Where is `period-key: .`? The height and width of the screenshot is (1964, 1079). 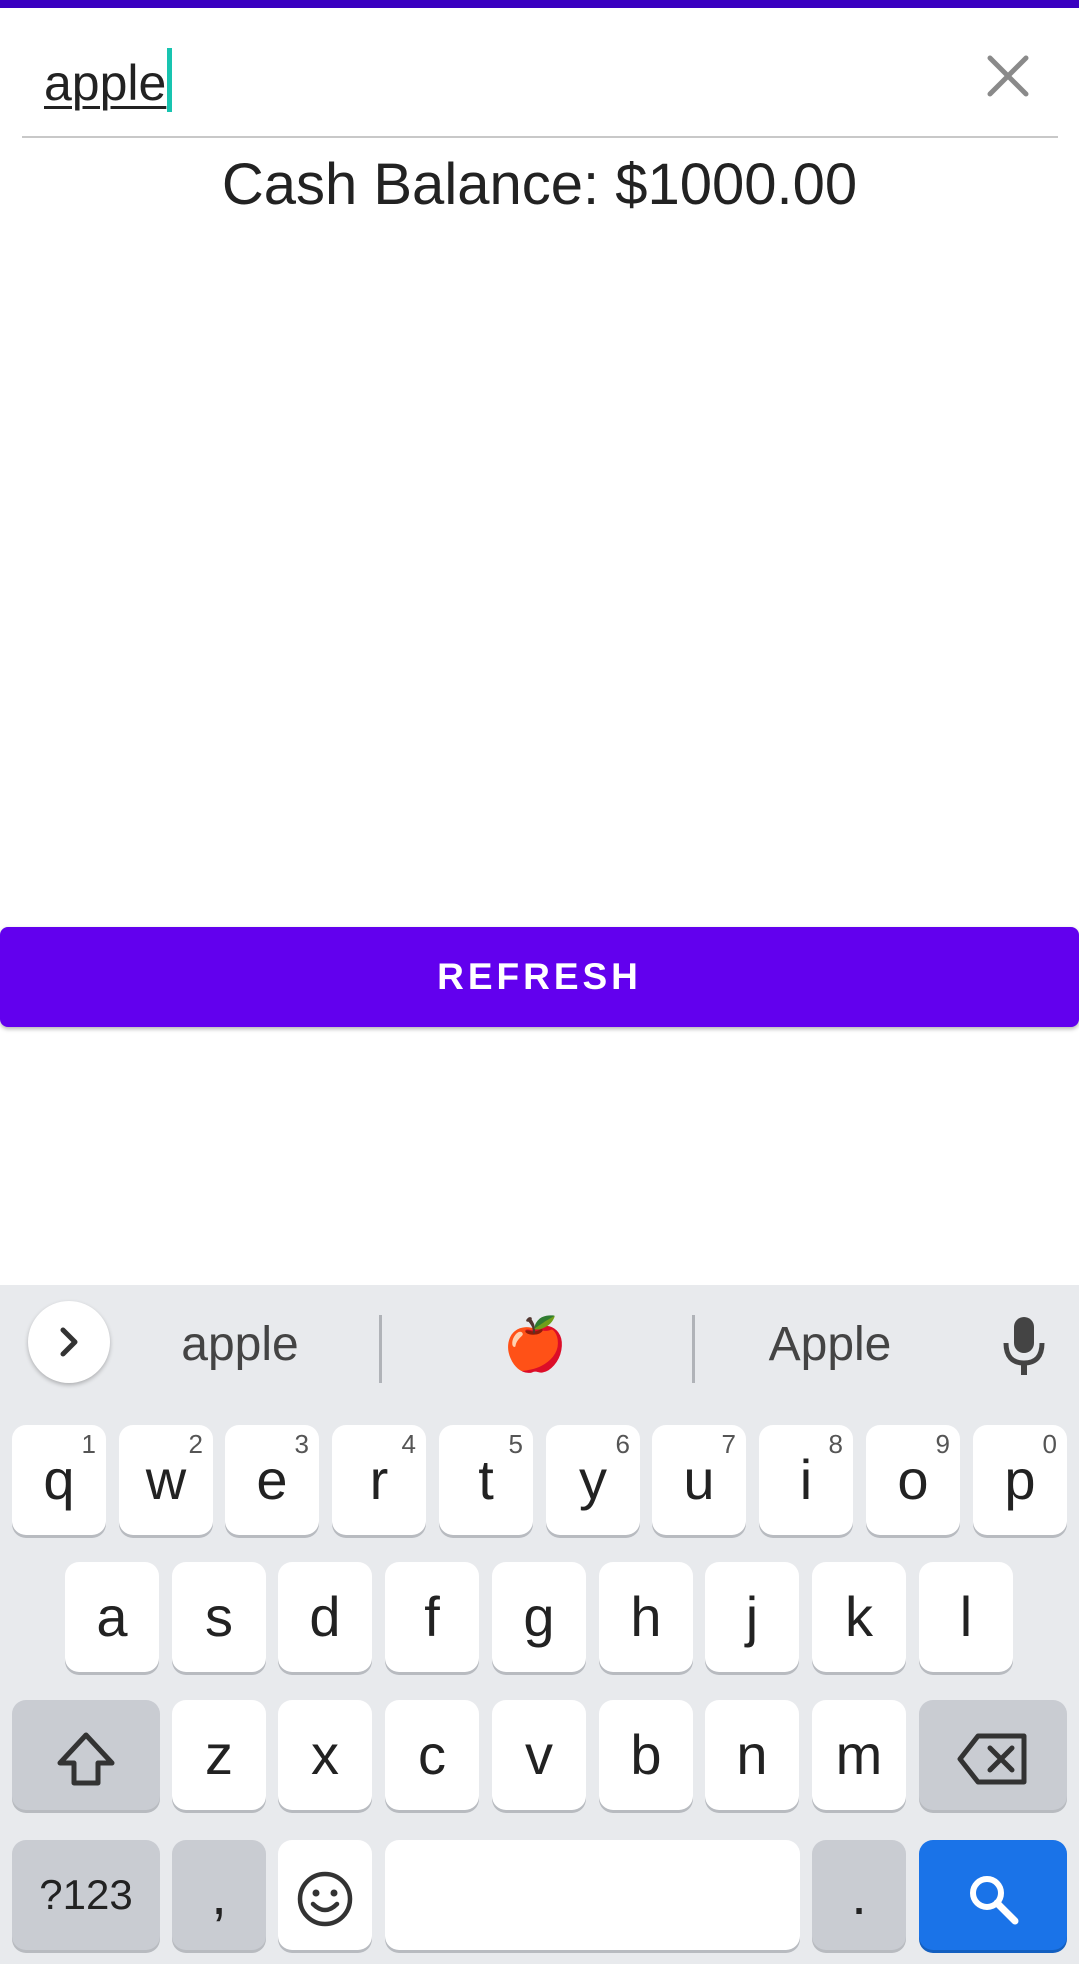
period-key: . is located at coordinates (859, 1895).